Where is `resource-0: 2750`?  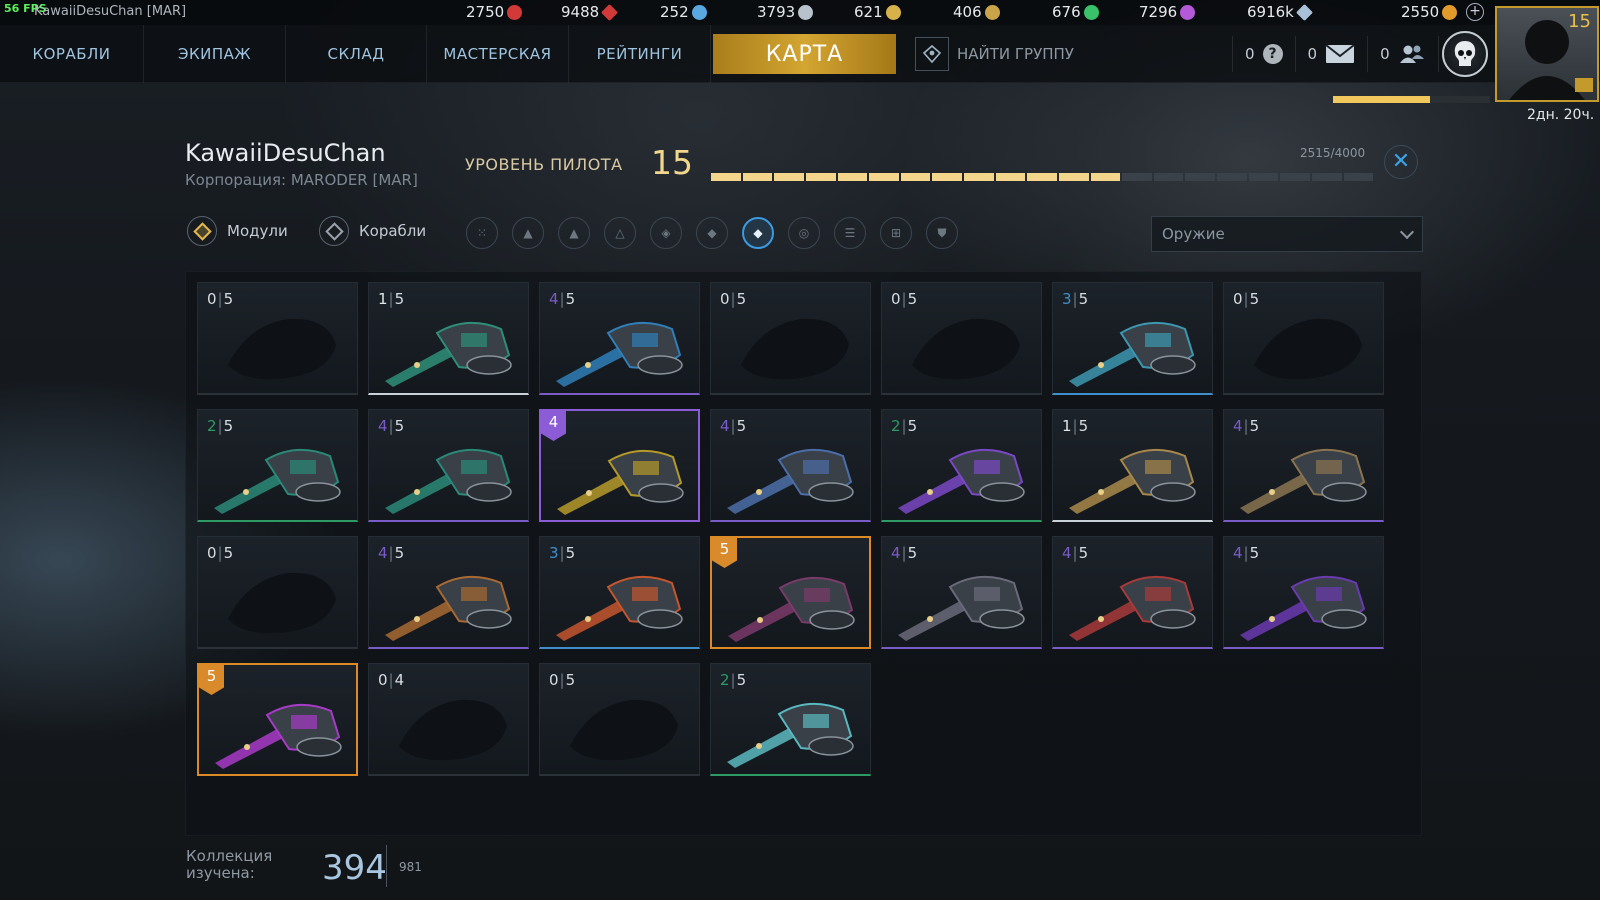 resource-0: 2750 is located at coordinates (494, 12).